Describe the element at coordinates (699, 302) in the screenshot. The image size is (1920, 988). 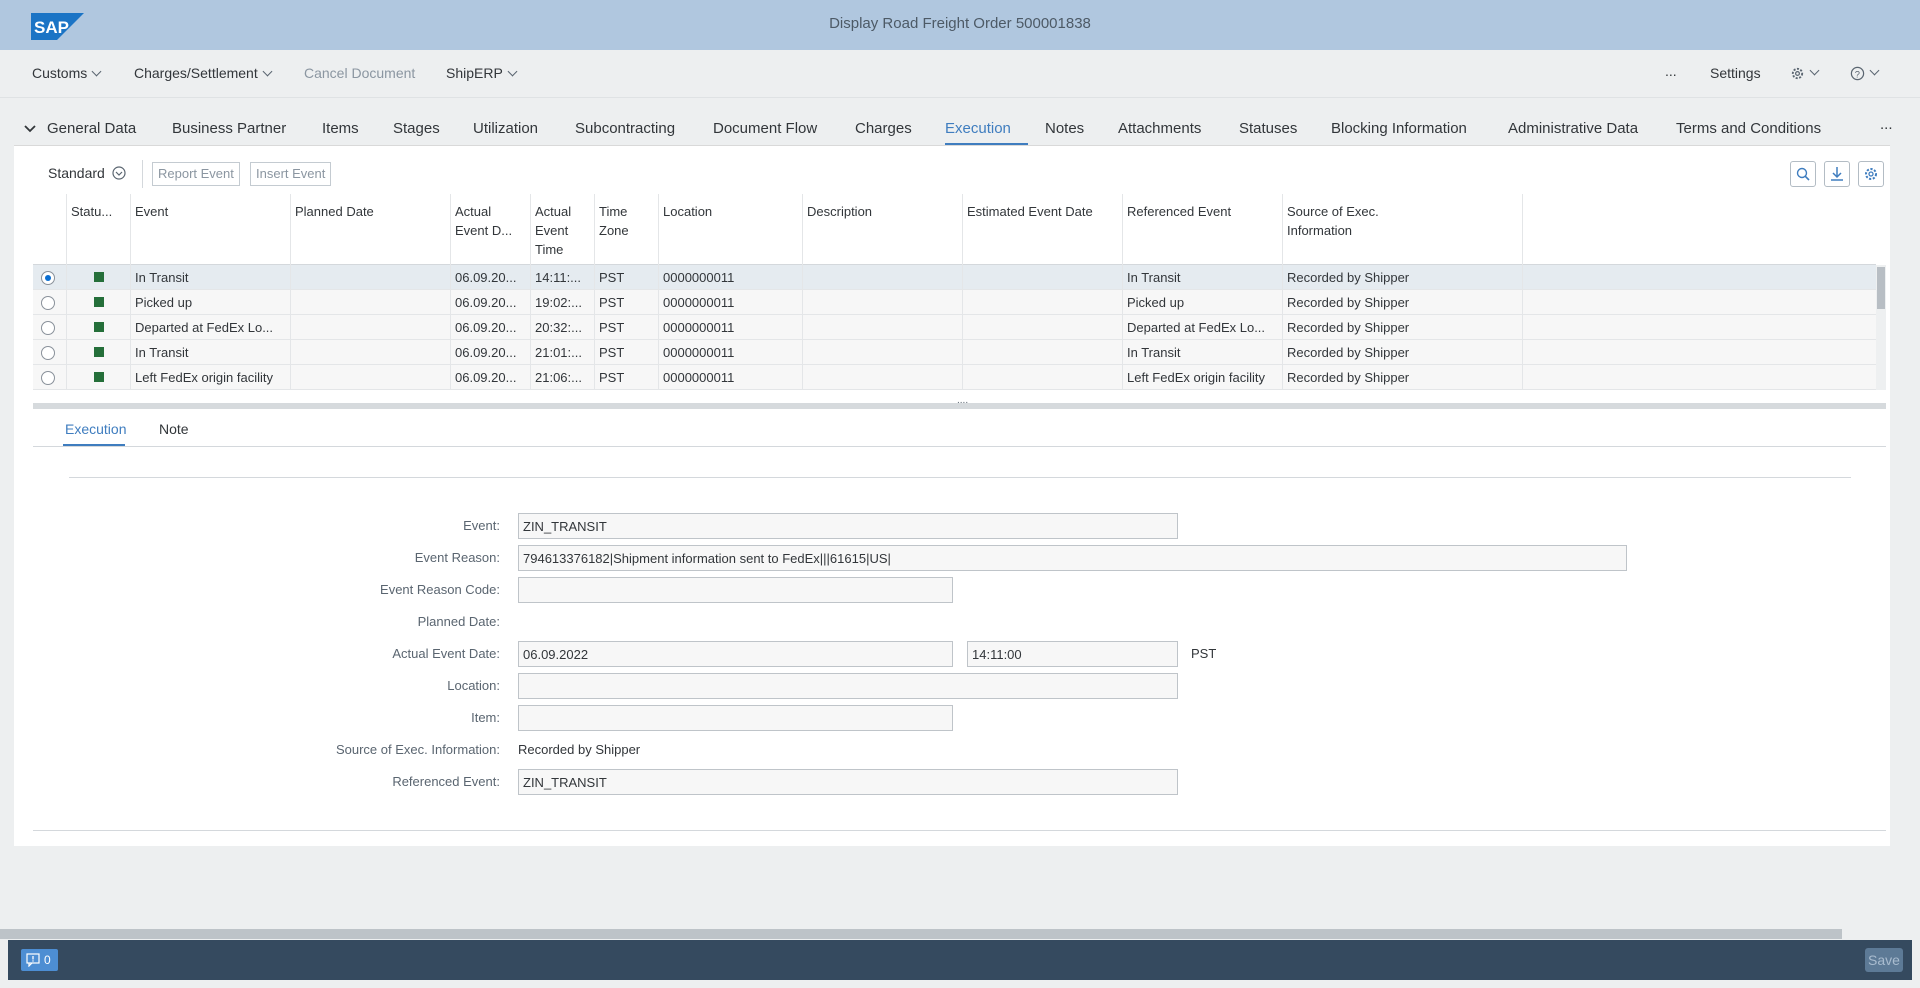
I see `cell-location: 0000000011` at that location.